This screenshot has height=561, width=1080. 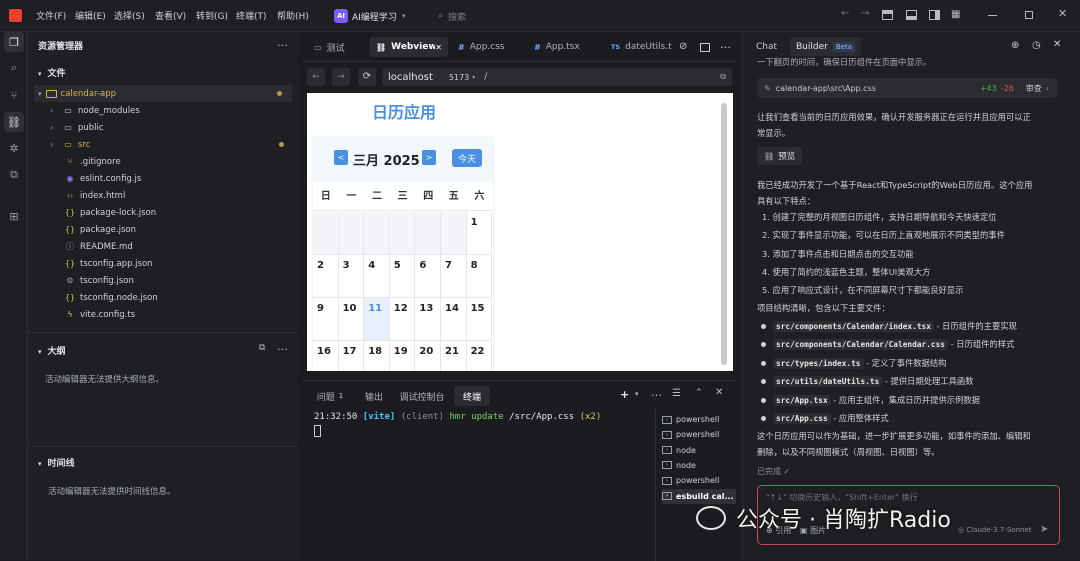 I want to click on tree-item: › ▭ public, so click(x=163, y=127).